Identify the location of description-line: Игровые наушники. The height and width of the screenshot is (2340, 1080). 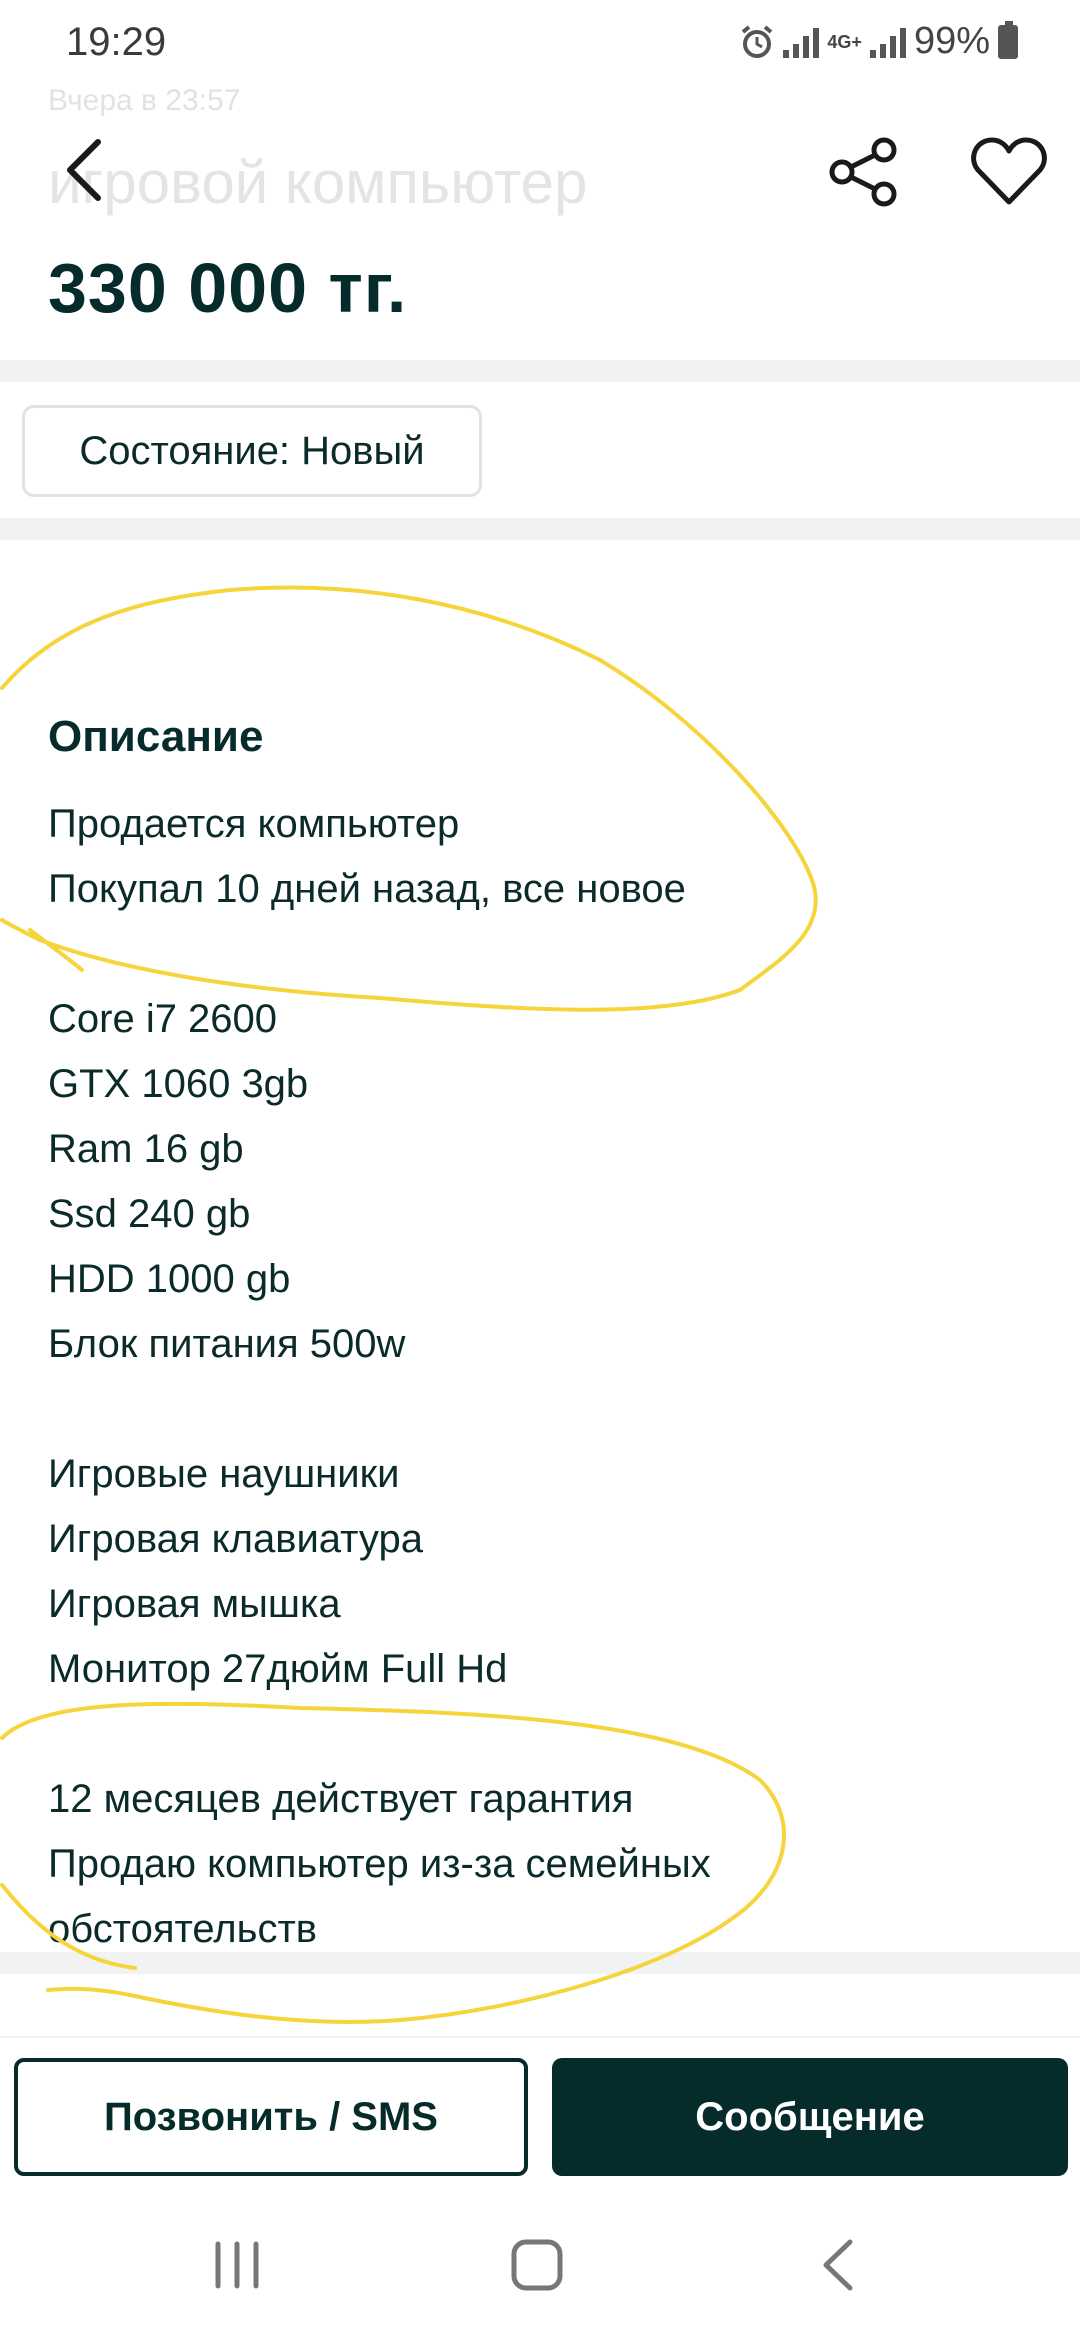
(224, 1474).